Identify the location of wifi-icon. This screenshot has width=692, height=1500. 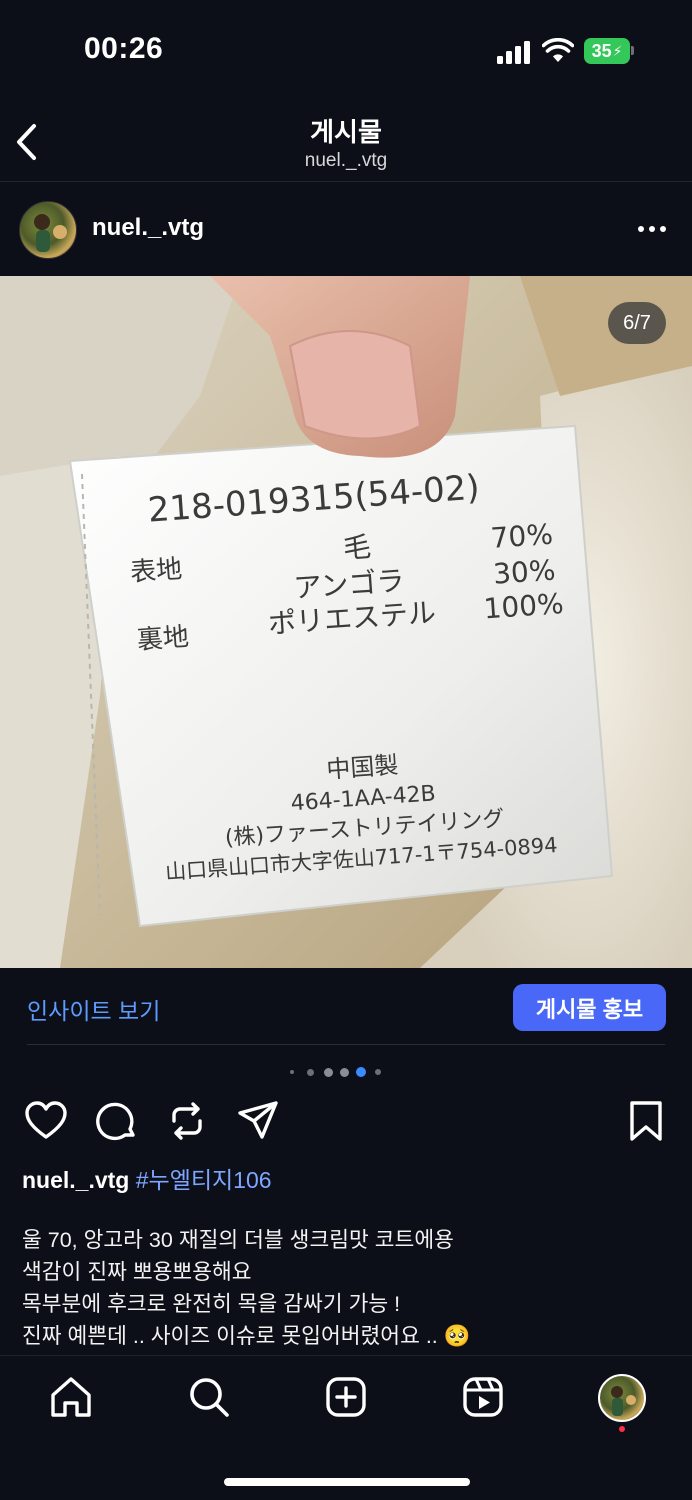
(558, 50).